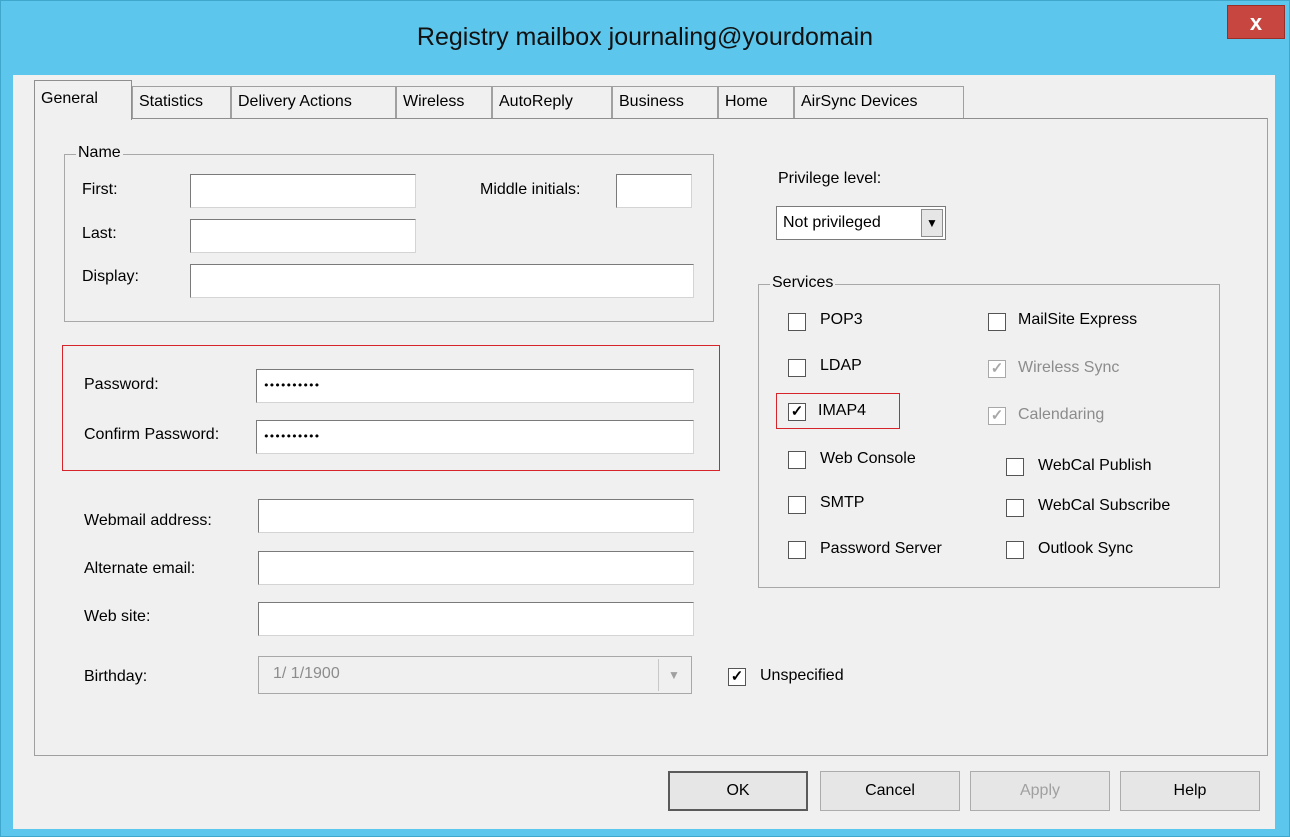  Describe the element at coordinates (476, 619) in the screenshot. I see `web-site-input` at that location.